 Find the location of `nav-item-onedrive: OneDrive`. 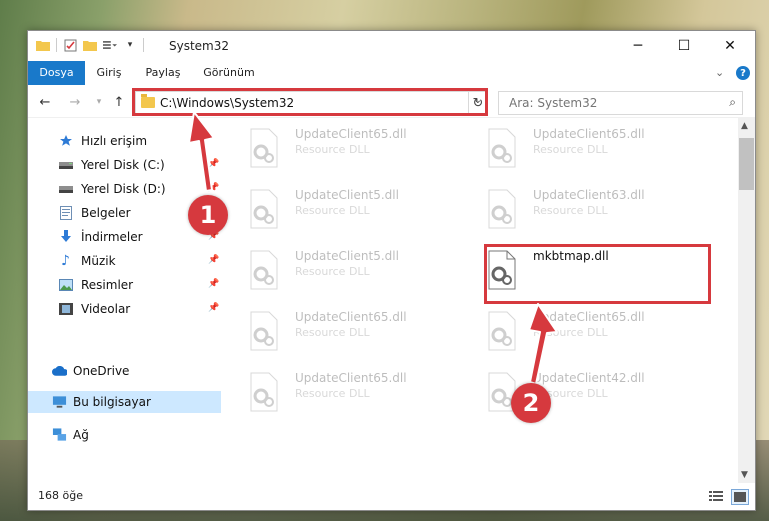

nav-item-onedrive: OneDrive is located at coordinates (124, 371).